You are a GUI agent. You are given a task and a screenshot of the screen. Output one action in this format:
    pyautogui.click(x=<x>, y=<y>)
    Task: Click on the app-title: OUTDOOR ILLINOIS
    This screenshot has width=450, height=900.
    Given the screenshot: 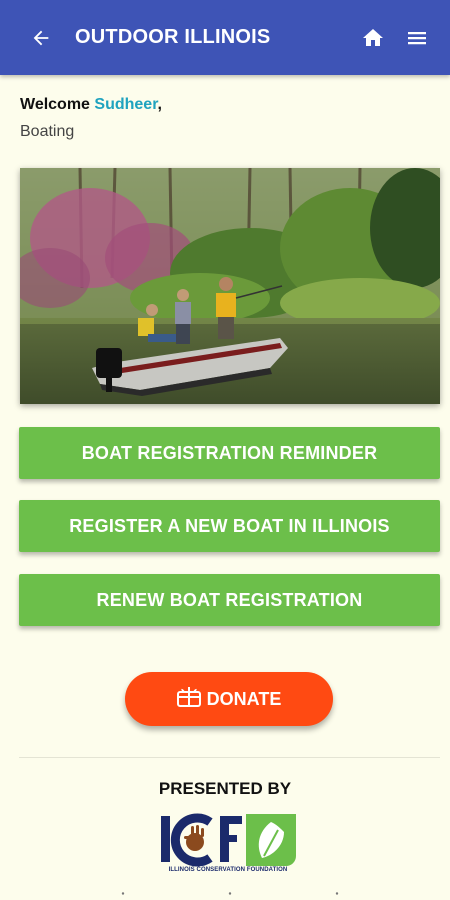 What is the action you would take?
    pyautogui.click(x=173, y=37)
    